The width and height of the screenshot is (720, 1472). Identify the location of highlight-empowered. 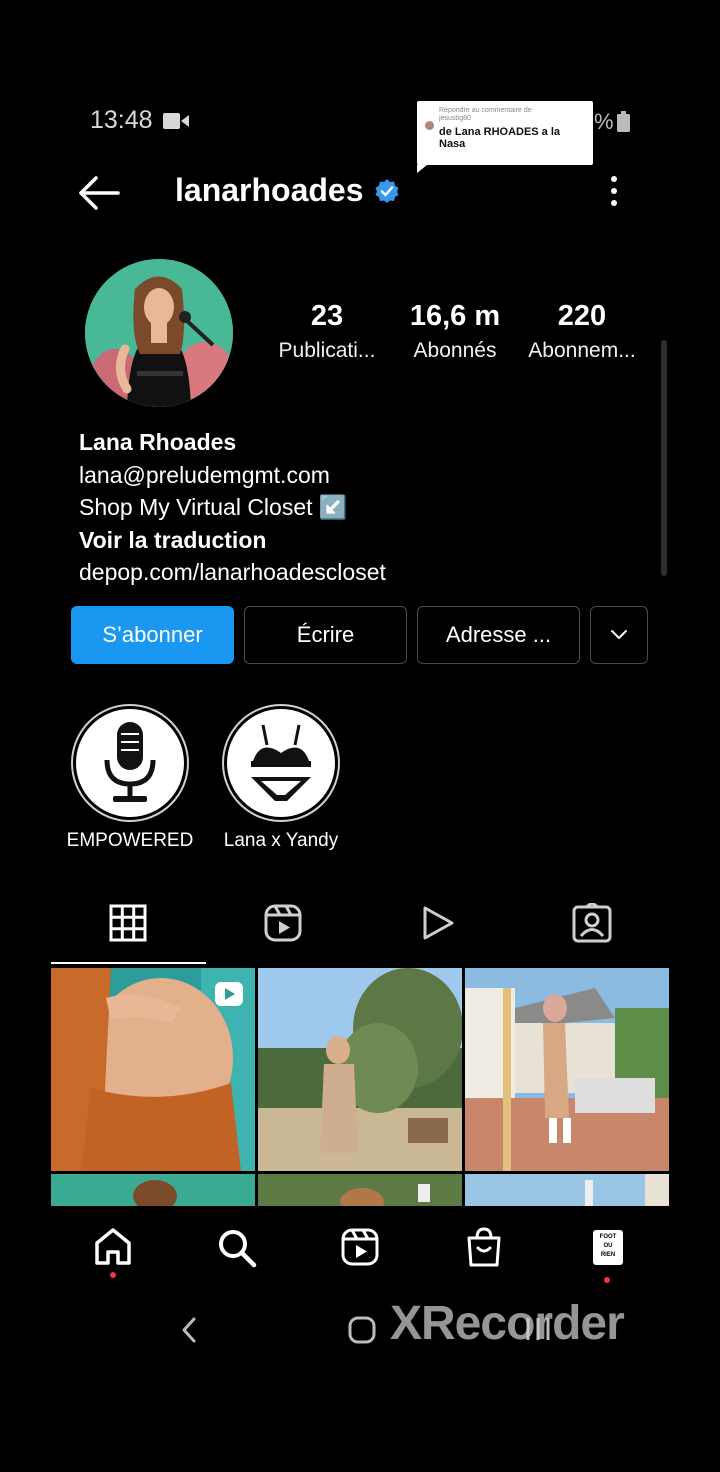
(130, 763).